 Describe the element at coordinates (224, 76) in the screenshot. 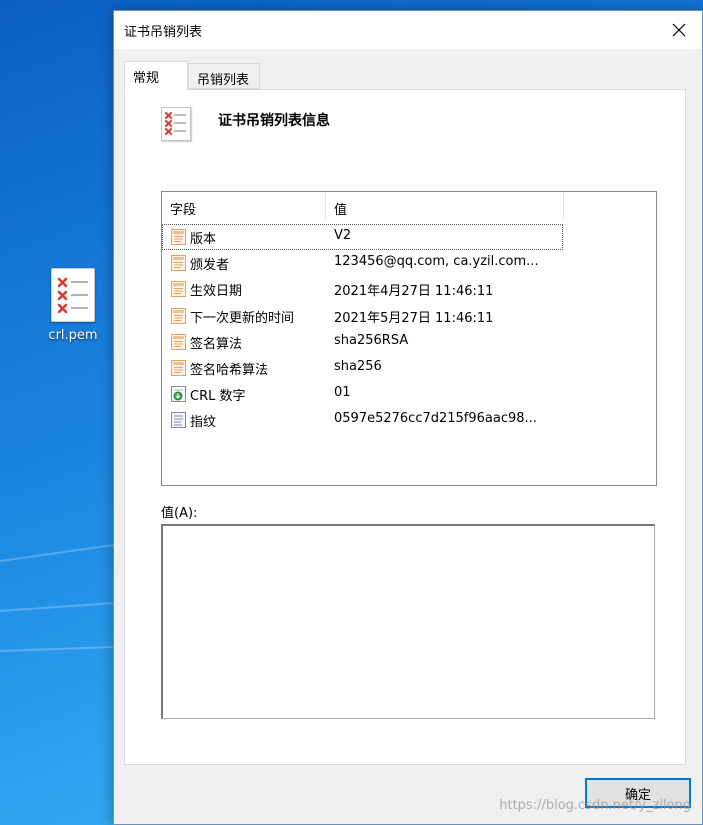

I see `tab-revocation-list: 吊销列表` at that location.